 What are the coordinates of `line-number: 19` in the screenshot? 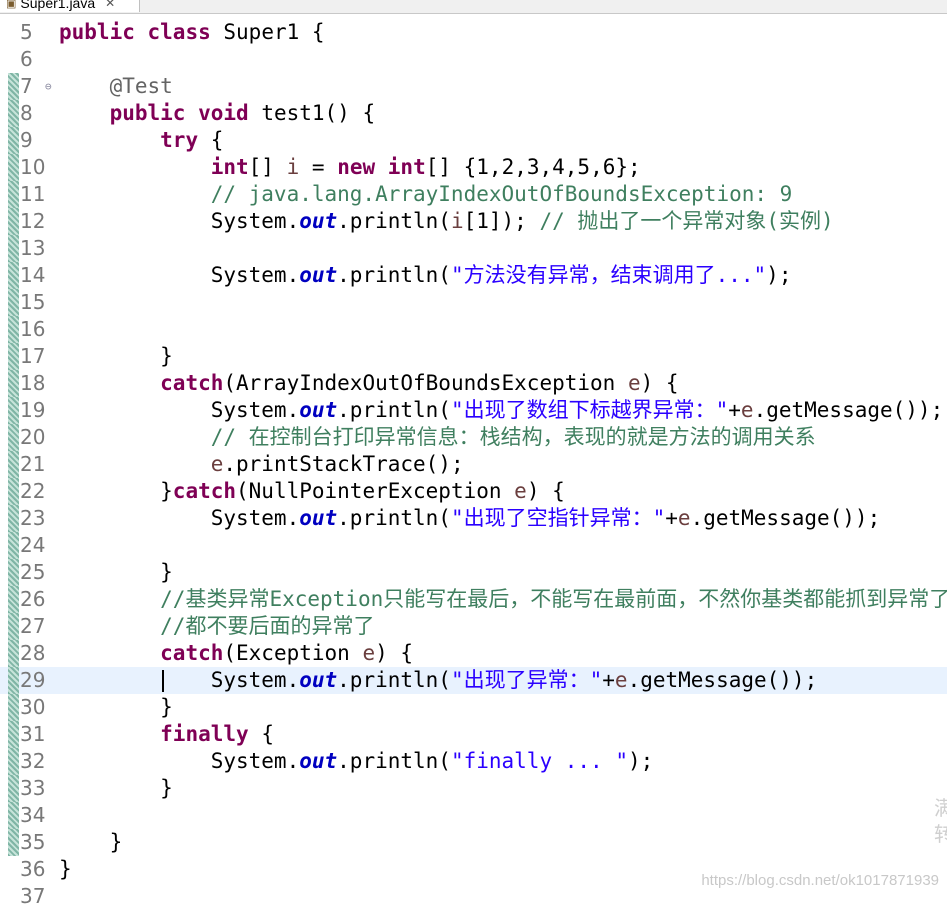 It's located at (33, 410).